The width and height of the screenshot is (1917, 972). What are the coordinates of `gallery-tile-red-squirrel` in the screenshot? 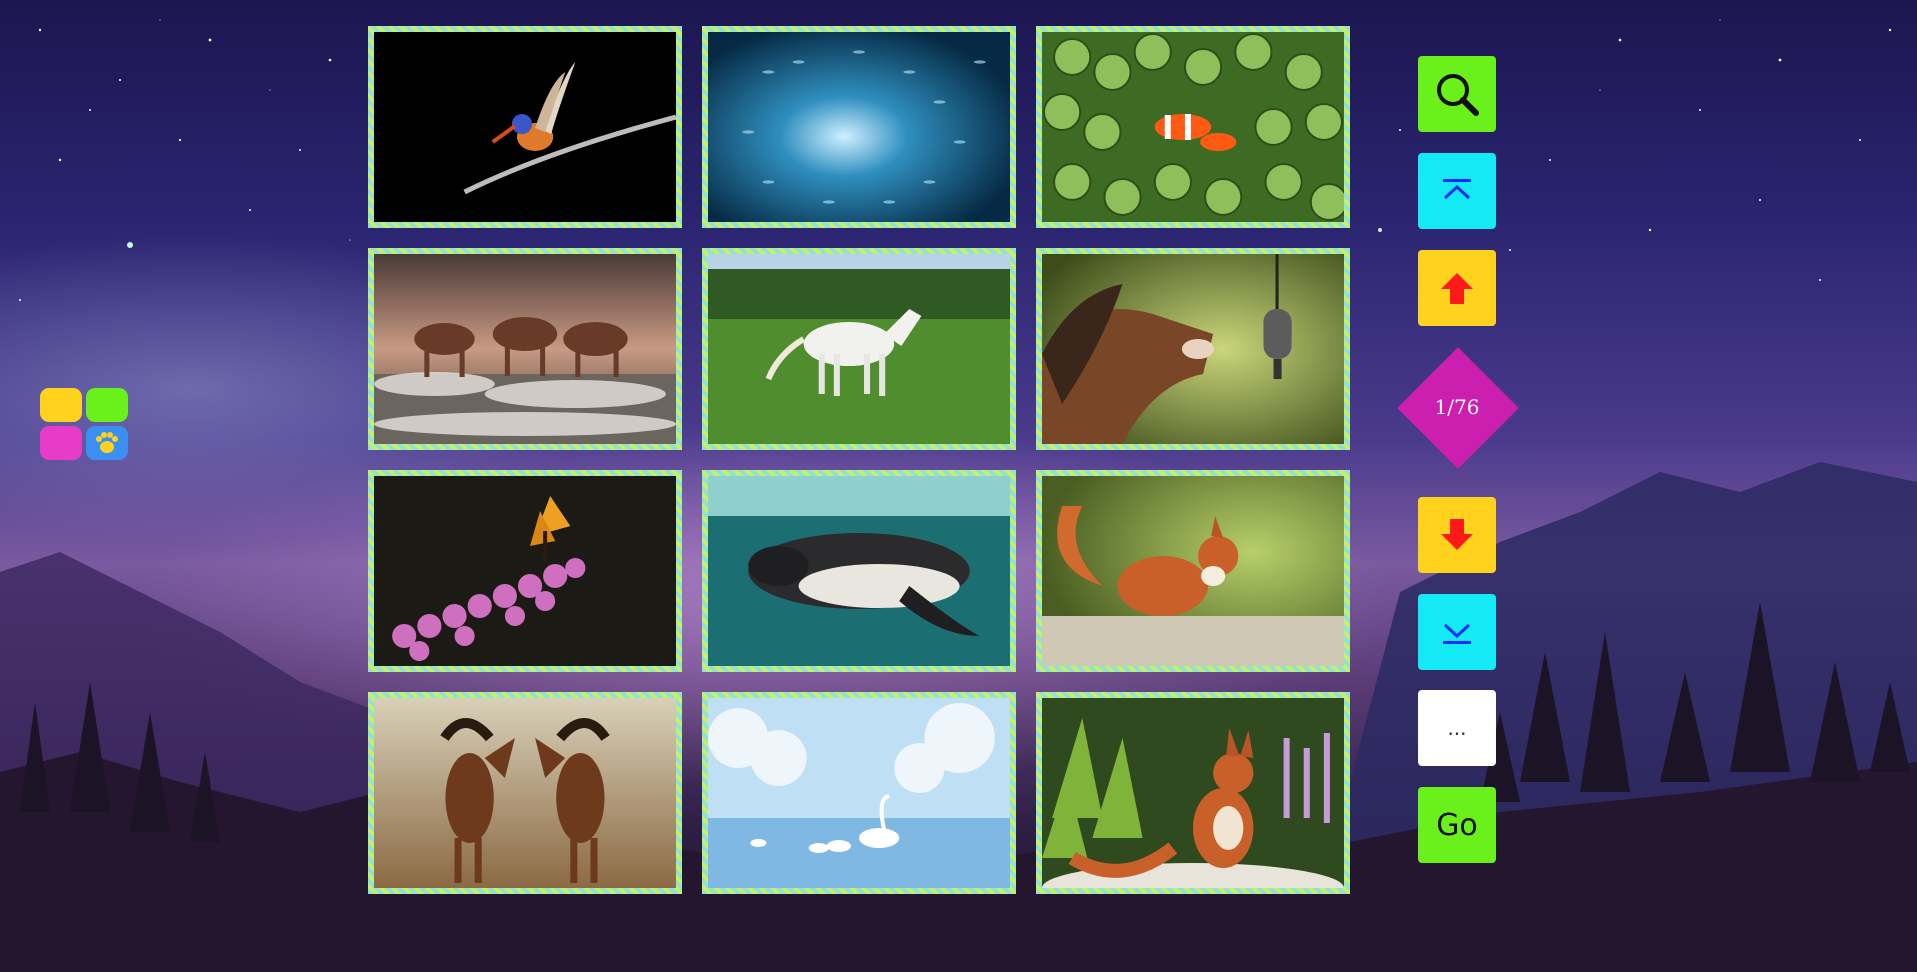 It's located at (1193, 571).